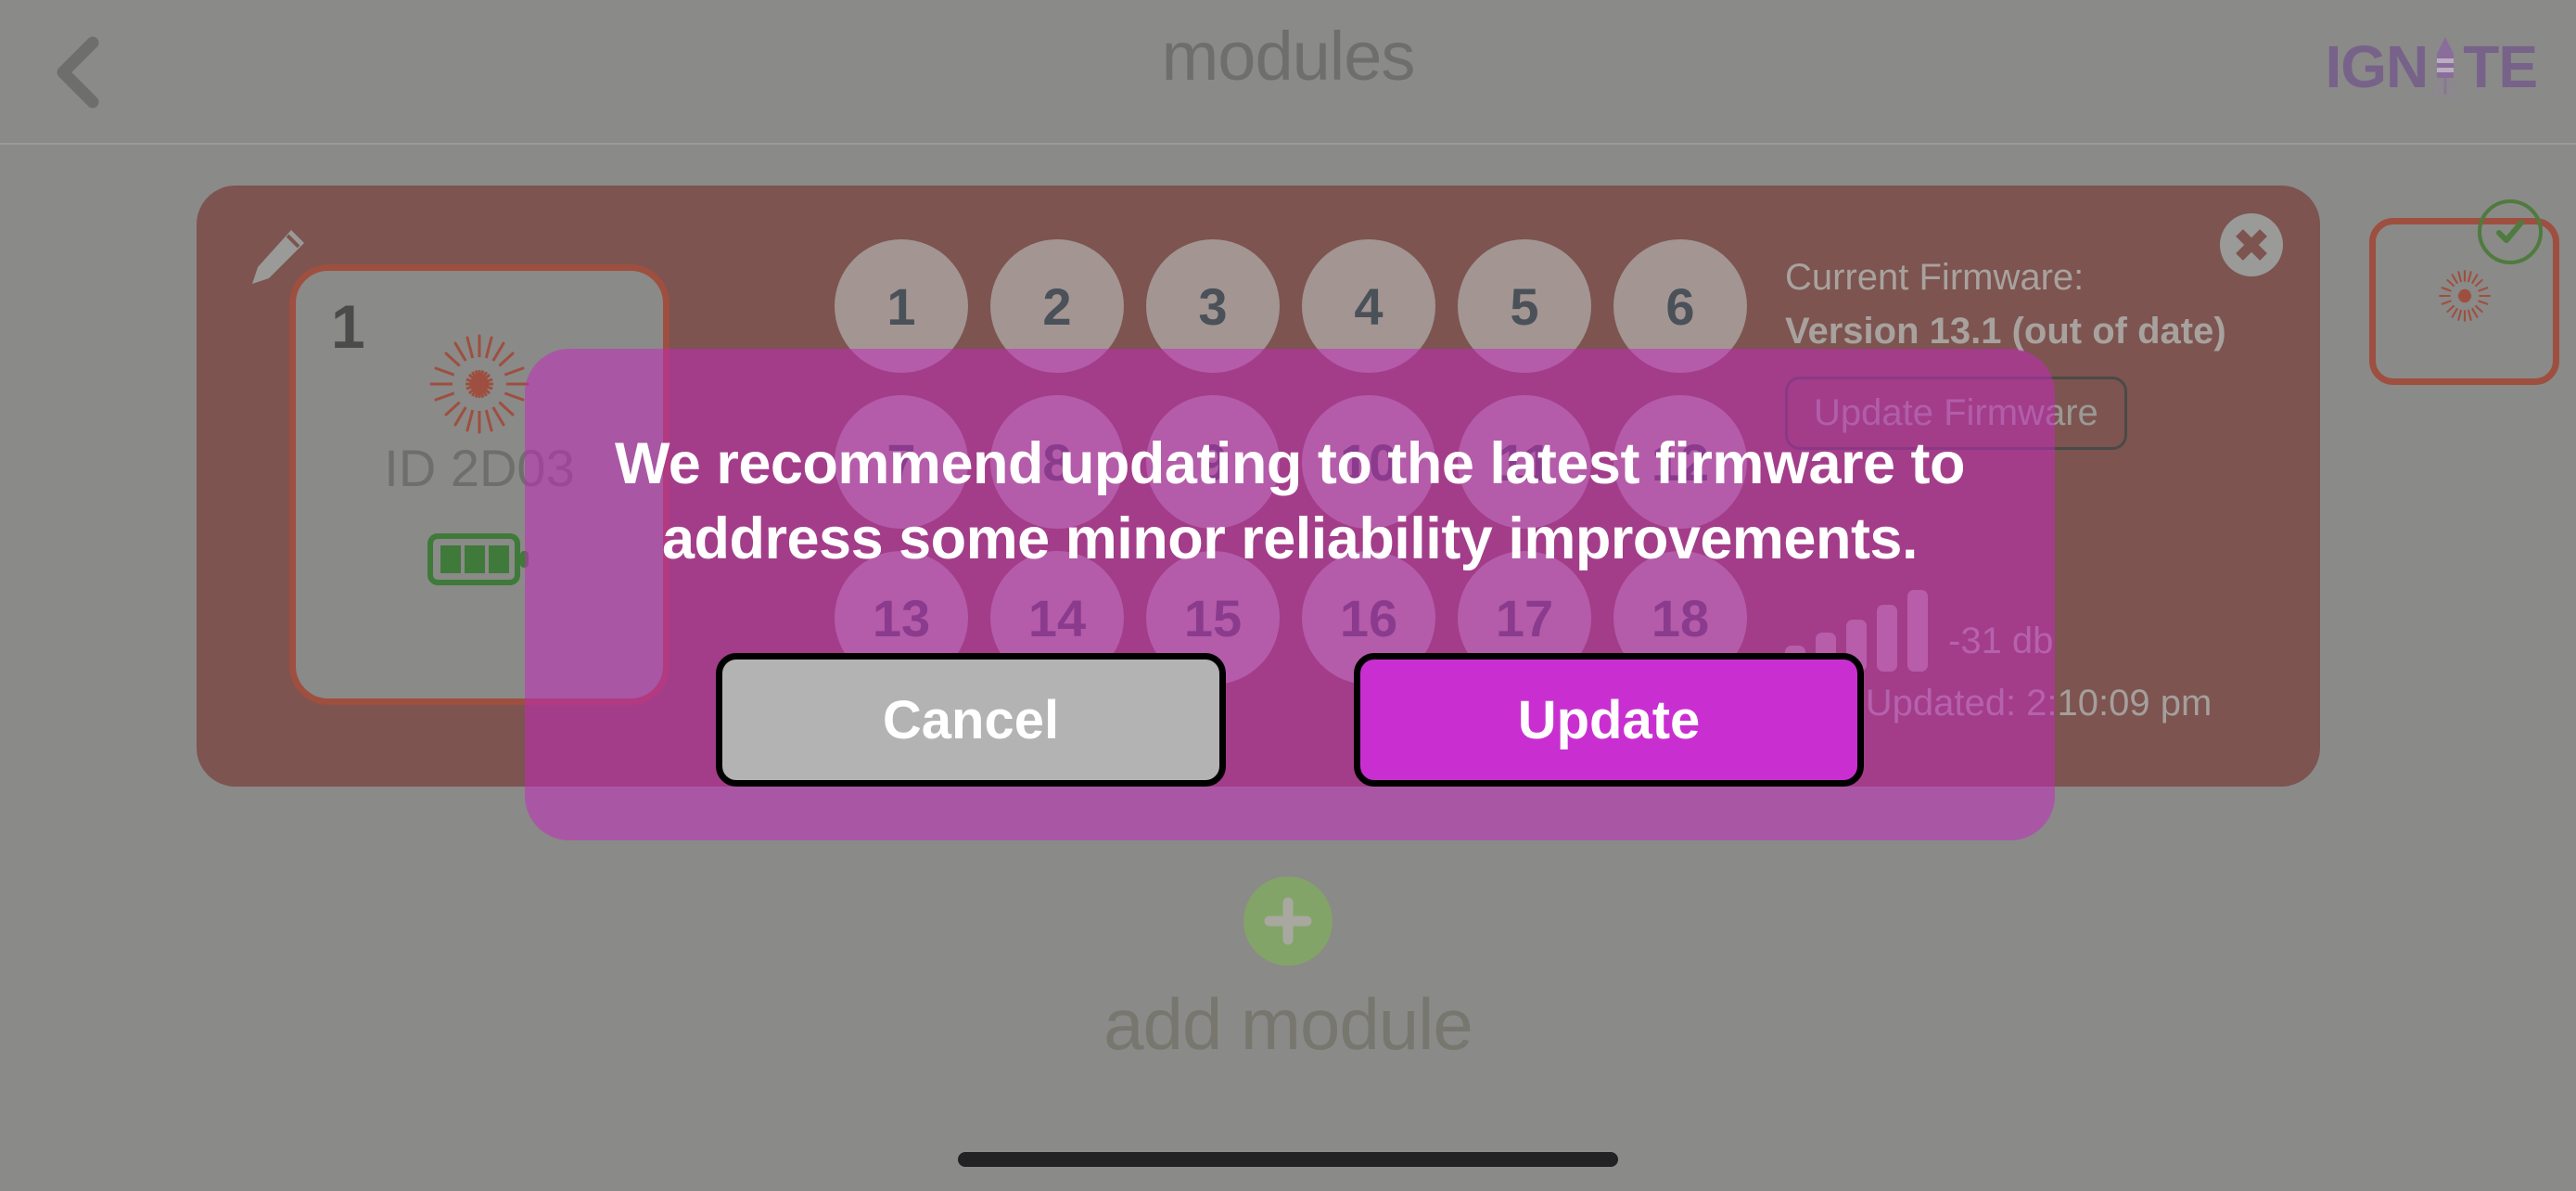  What do you see at coordinates (1290, 720) in the screenshot?
I see `dialog-actions: Cancel Update` at bounding box center [1290, 720].